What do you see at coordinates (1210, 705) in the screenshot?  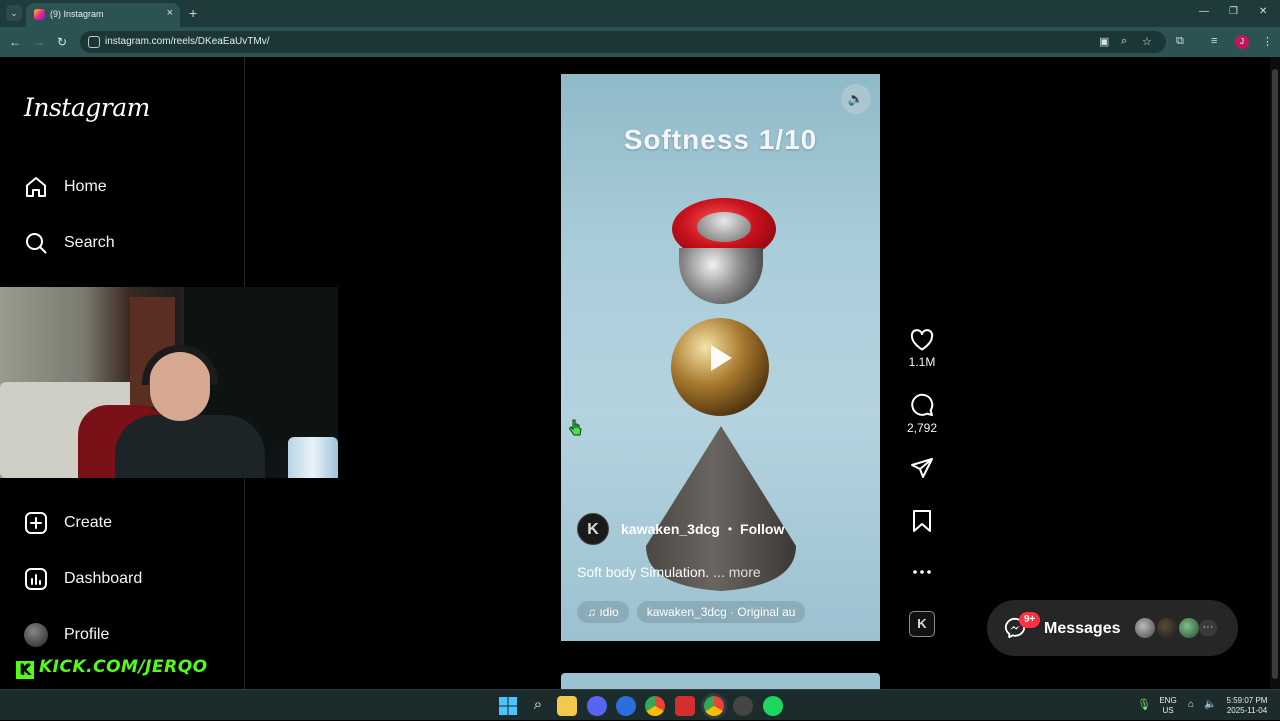 I see `speaker-icon: 🔈` at bounding box center [1210, 705].